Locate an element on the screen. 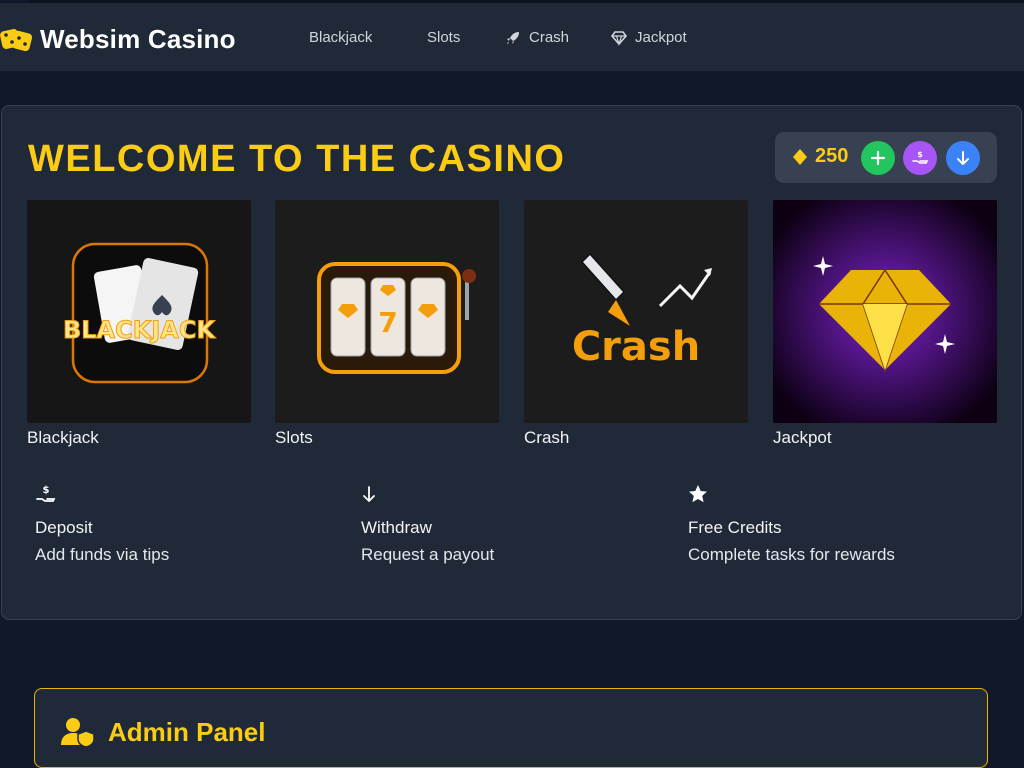 The width and height of the screenshot is (1024, 768). nav-label: Slots is located at coordinates (444, 37).